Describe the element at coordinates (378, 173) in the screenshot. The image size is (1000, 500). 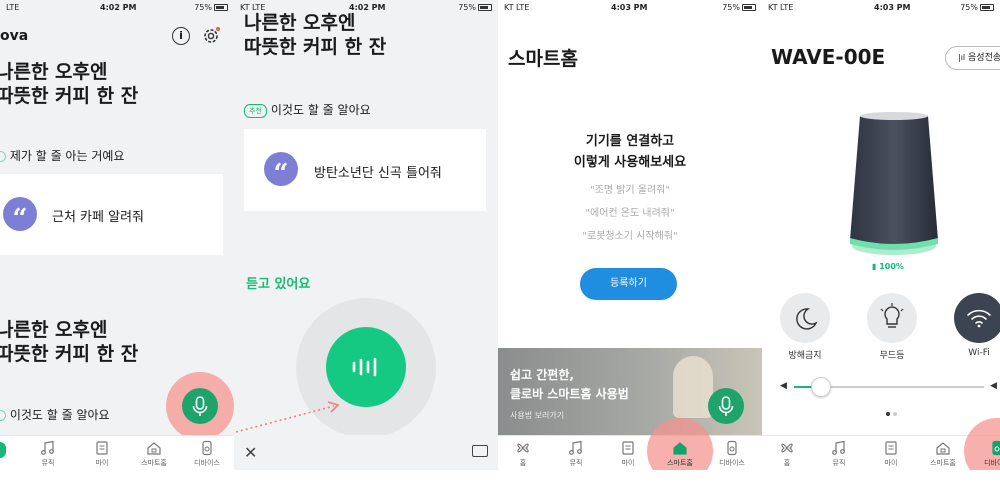
I see `suggestion-text: 방탄소년단 신곡 틀어줘` at that location.